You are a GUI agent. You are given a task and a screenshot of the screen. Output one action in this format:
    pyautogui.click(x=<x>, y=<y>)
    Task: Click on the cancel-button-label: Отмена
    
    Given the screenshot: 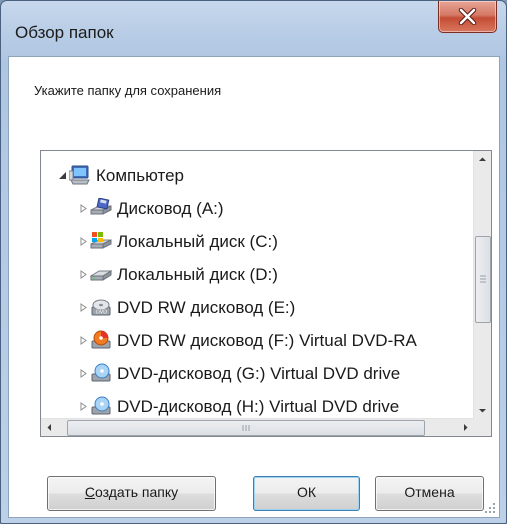 What is the action you would take?
    pyautogui.click(x=429, y=492)
    